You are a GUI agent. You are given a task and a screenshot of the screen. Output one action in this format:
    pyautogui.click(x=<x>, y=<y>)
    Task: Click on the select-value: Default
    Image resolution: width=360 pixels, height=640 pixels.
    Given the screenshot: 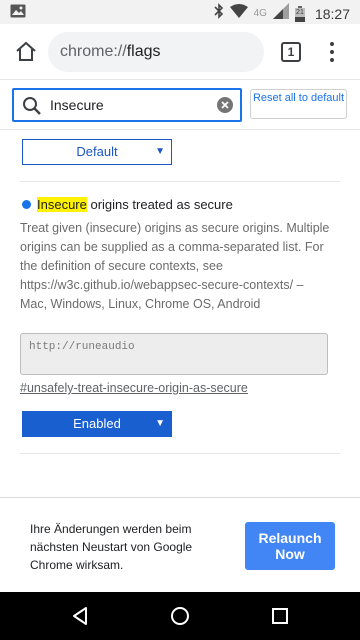 What is the action you would take?
    pyautogui.click(x=97, y=151)
    